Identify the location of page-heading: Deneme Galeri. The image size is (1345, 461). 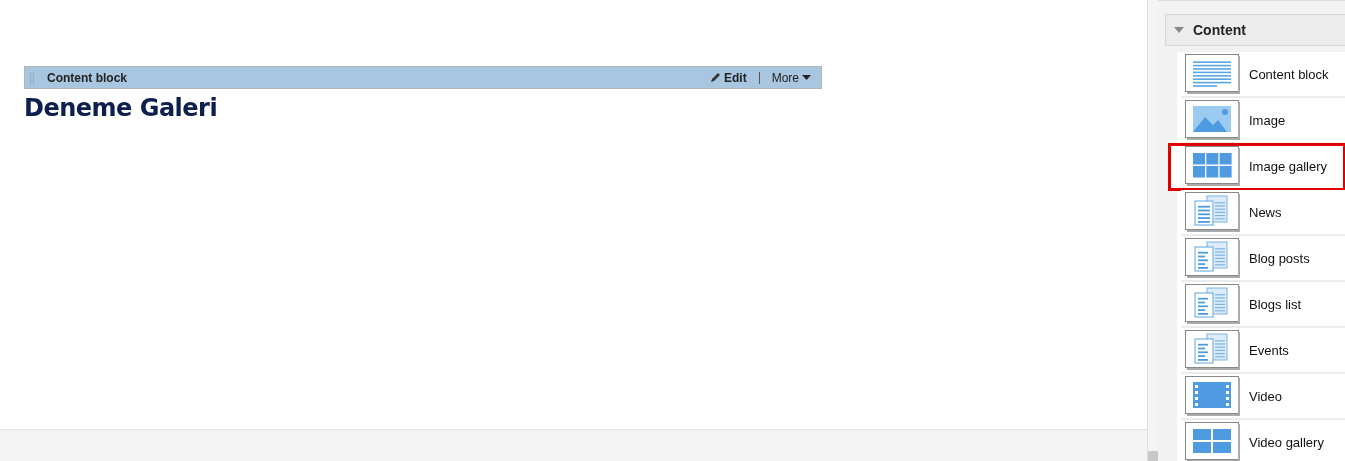
(121, 108).